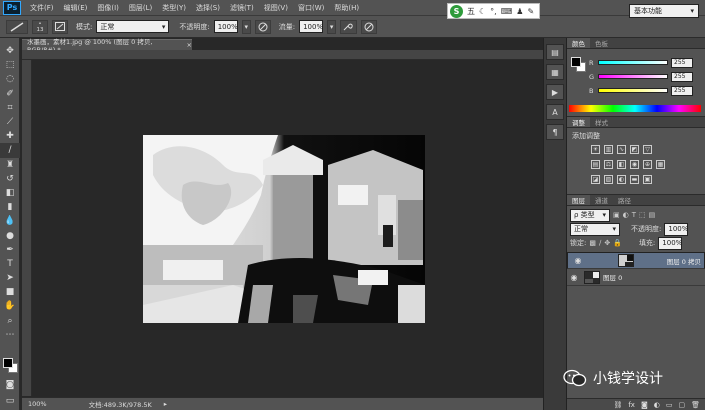 This screenshot has height=410, width=705. I want to click on paragraph-panel-icon: ¶, so click(555, 132).